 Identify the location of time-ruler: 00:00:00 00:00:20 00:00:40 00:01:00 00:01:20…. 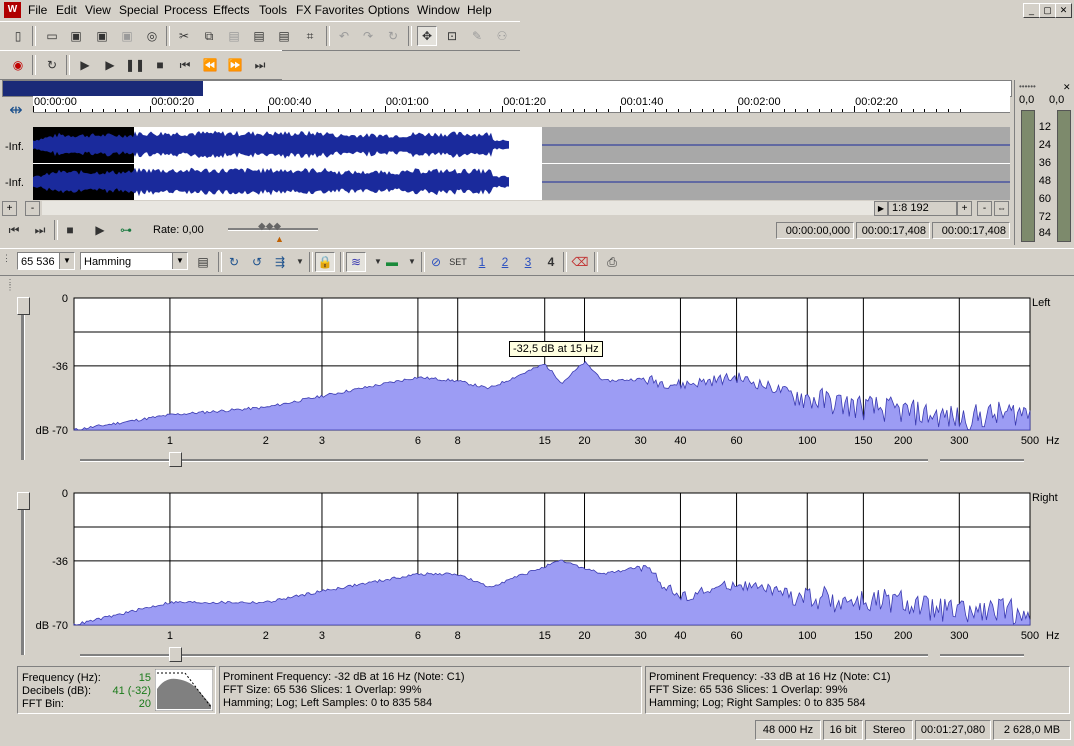
(521, 104).